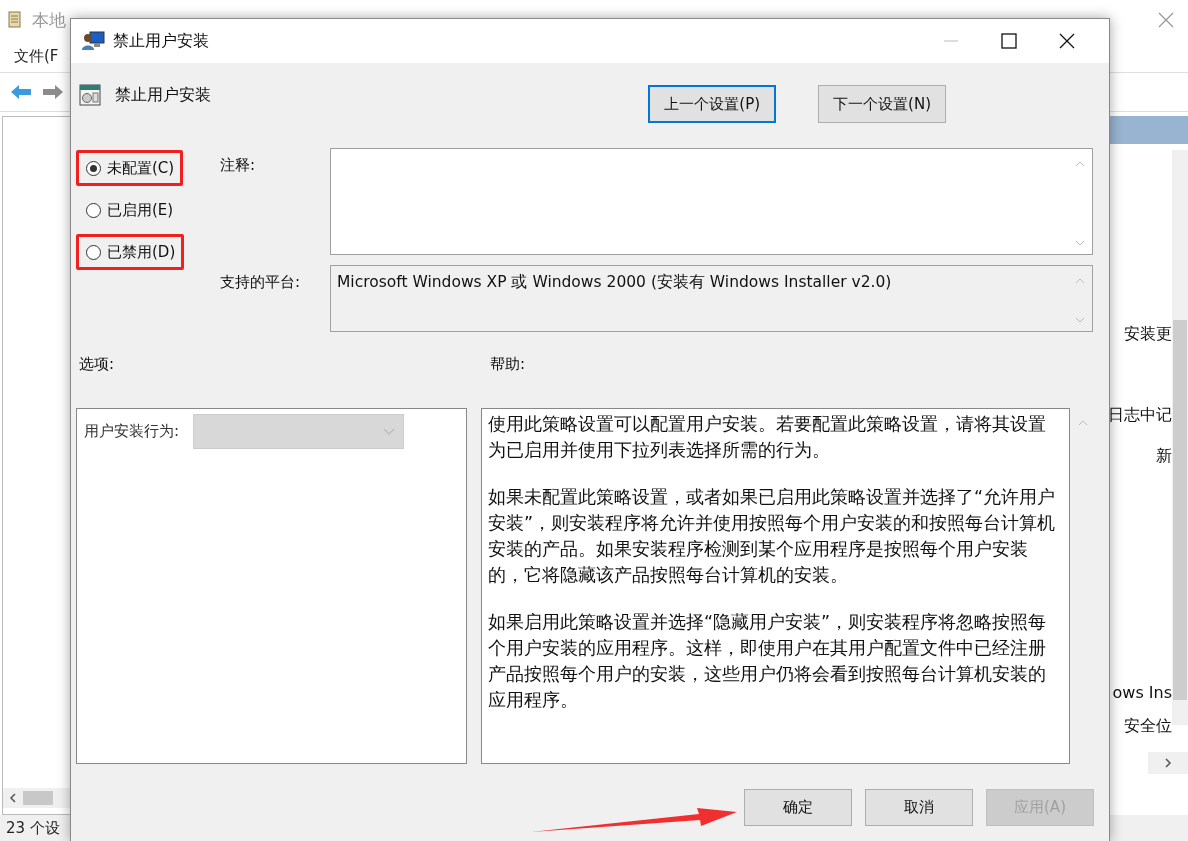  Describe the element at coordinates (389, 431) in the screenshot. I see `chevron-down-icon` at that location.